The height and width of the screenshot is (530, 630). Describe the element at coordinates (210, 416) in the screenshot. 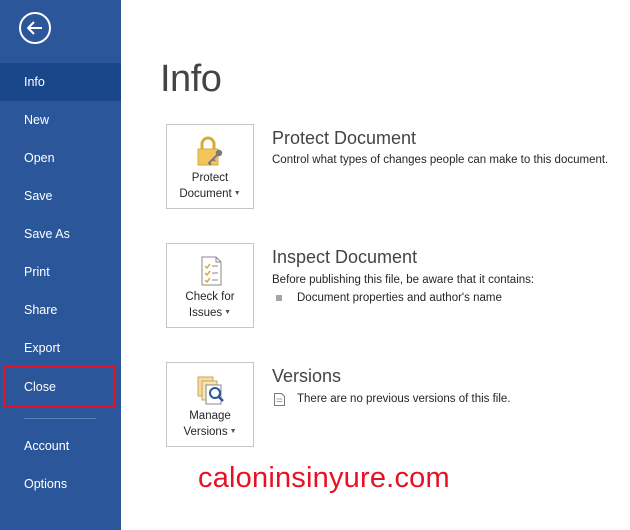

I see `tile-label-line1: Manage` at that location.